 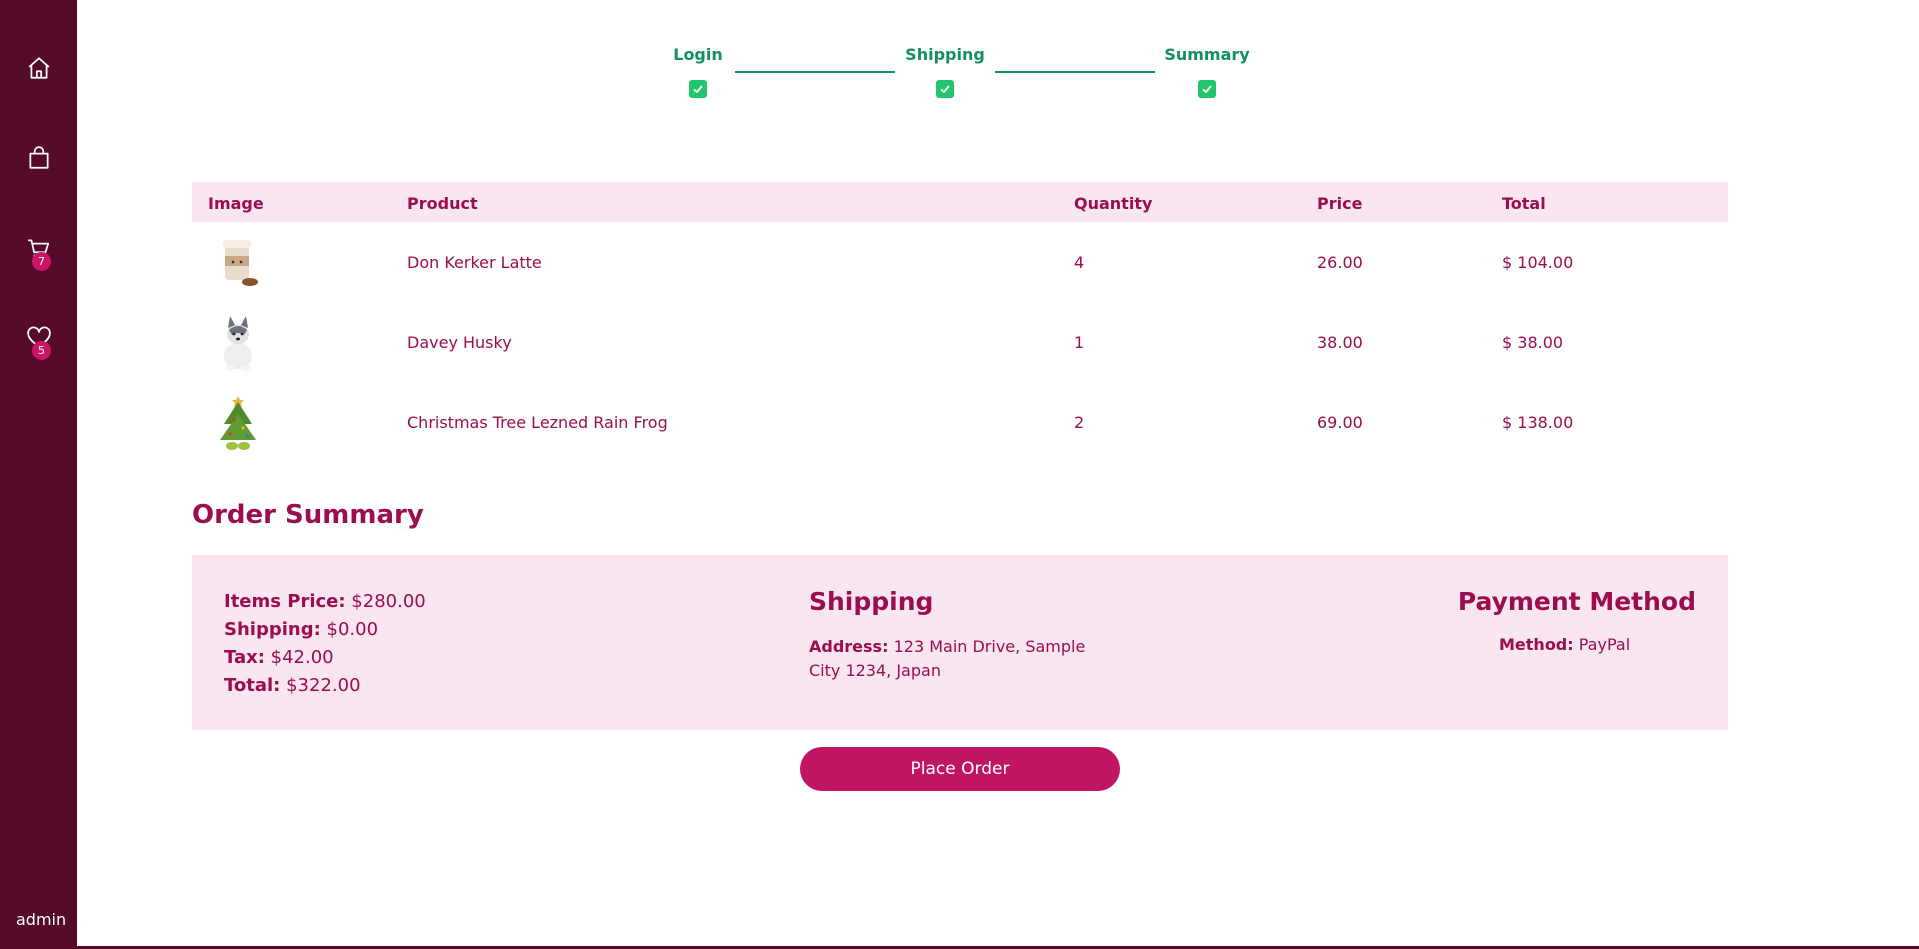 I want to click on step-summary-checkbox, so click(x=1207, y=89).